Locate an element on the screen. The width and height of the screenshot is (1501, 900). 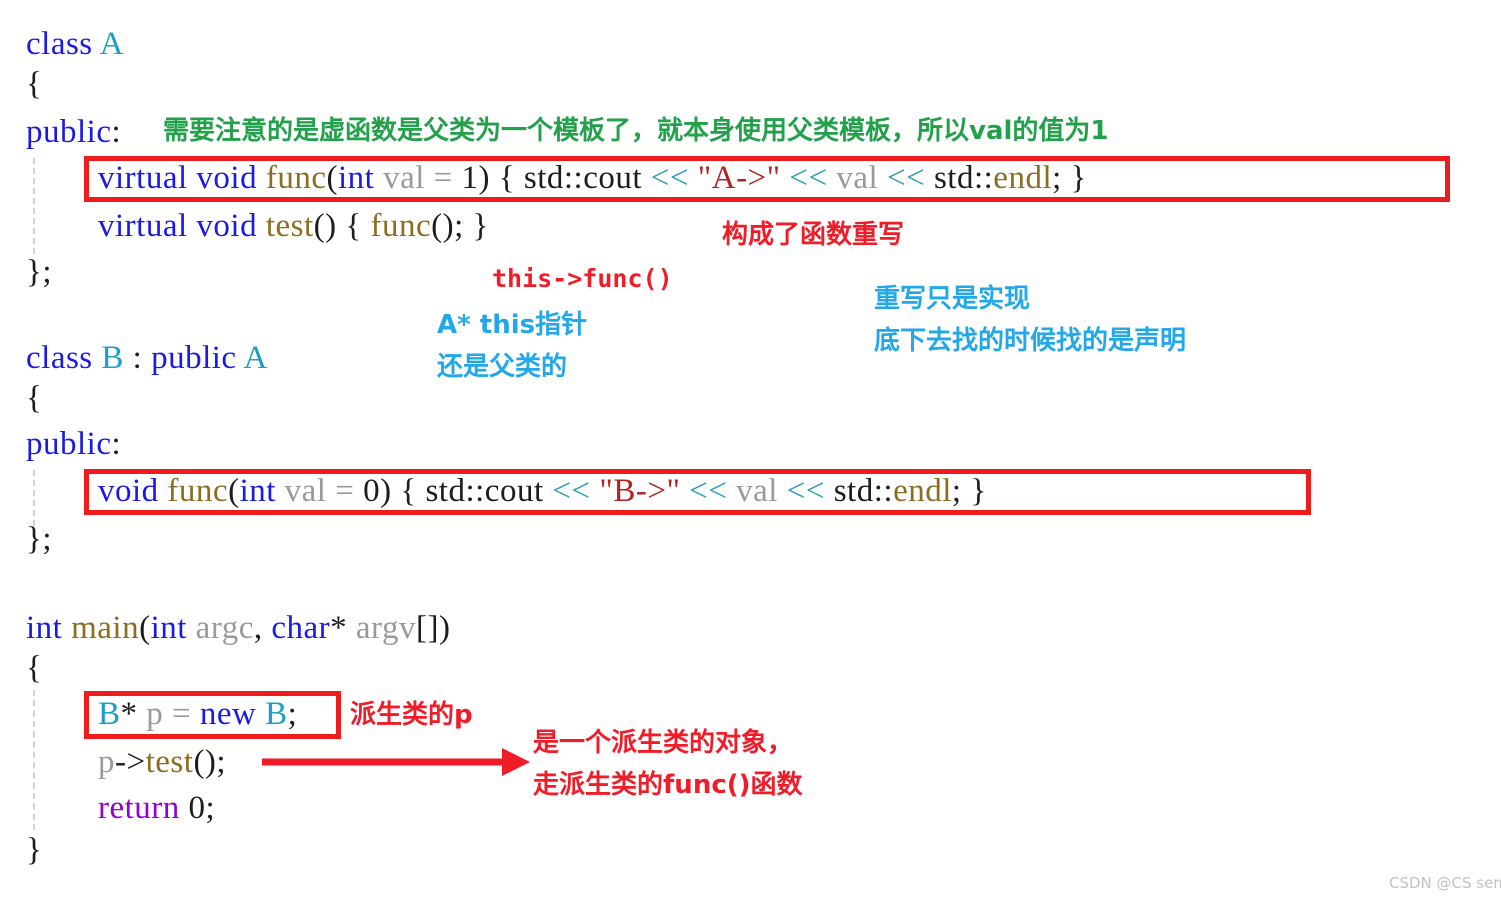
token-paren-close-main: ) is located at coordinates (444, 628).